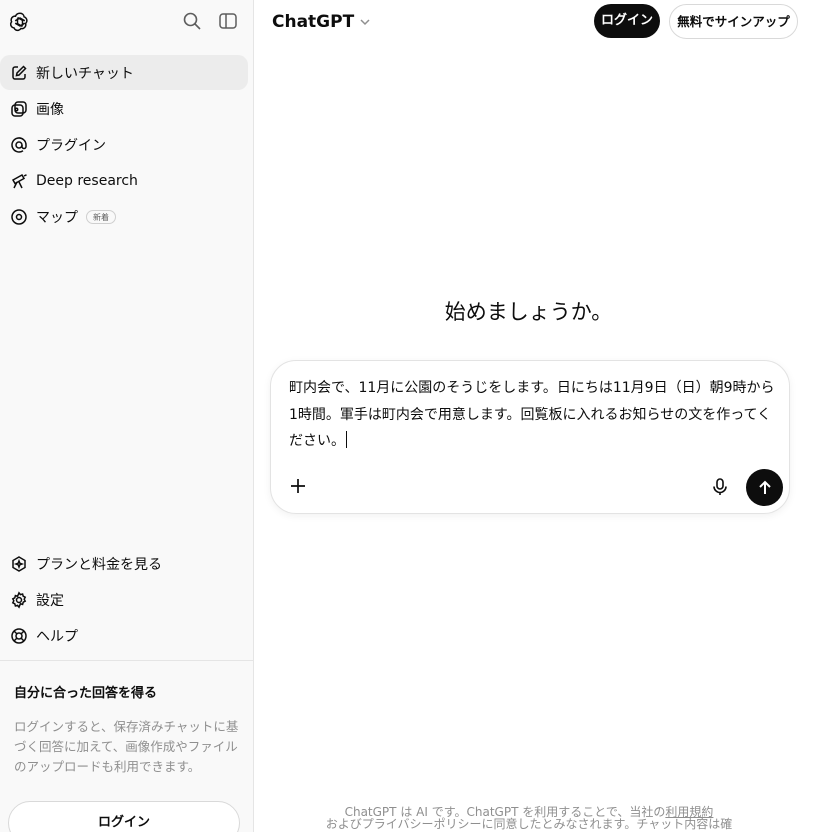 The width and height of the screenshot is (813, 832). Describe the element at coordinates (127, 660) in the screenshot. I see `sidebar-divider` at that location.